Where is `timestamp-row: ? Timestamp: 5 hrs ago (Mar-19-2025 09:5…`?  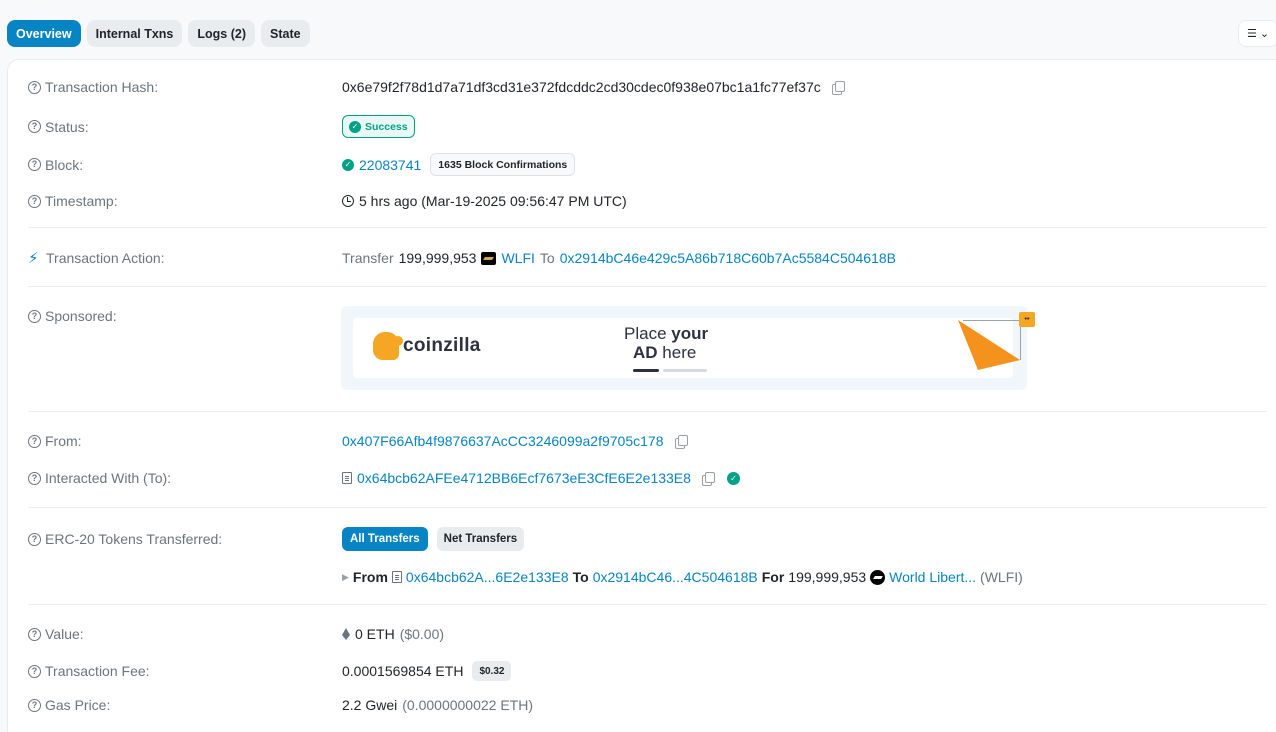 timestamp-row: ? Timestamp: 5 hrs ago (Mar-19-2025 09:5… is located at coordinates (647, 201).